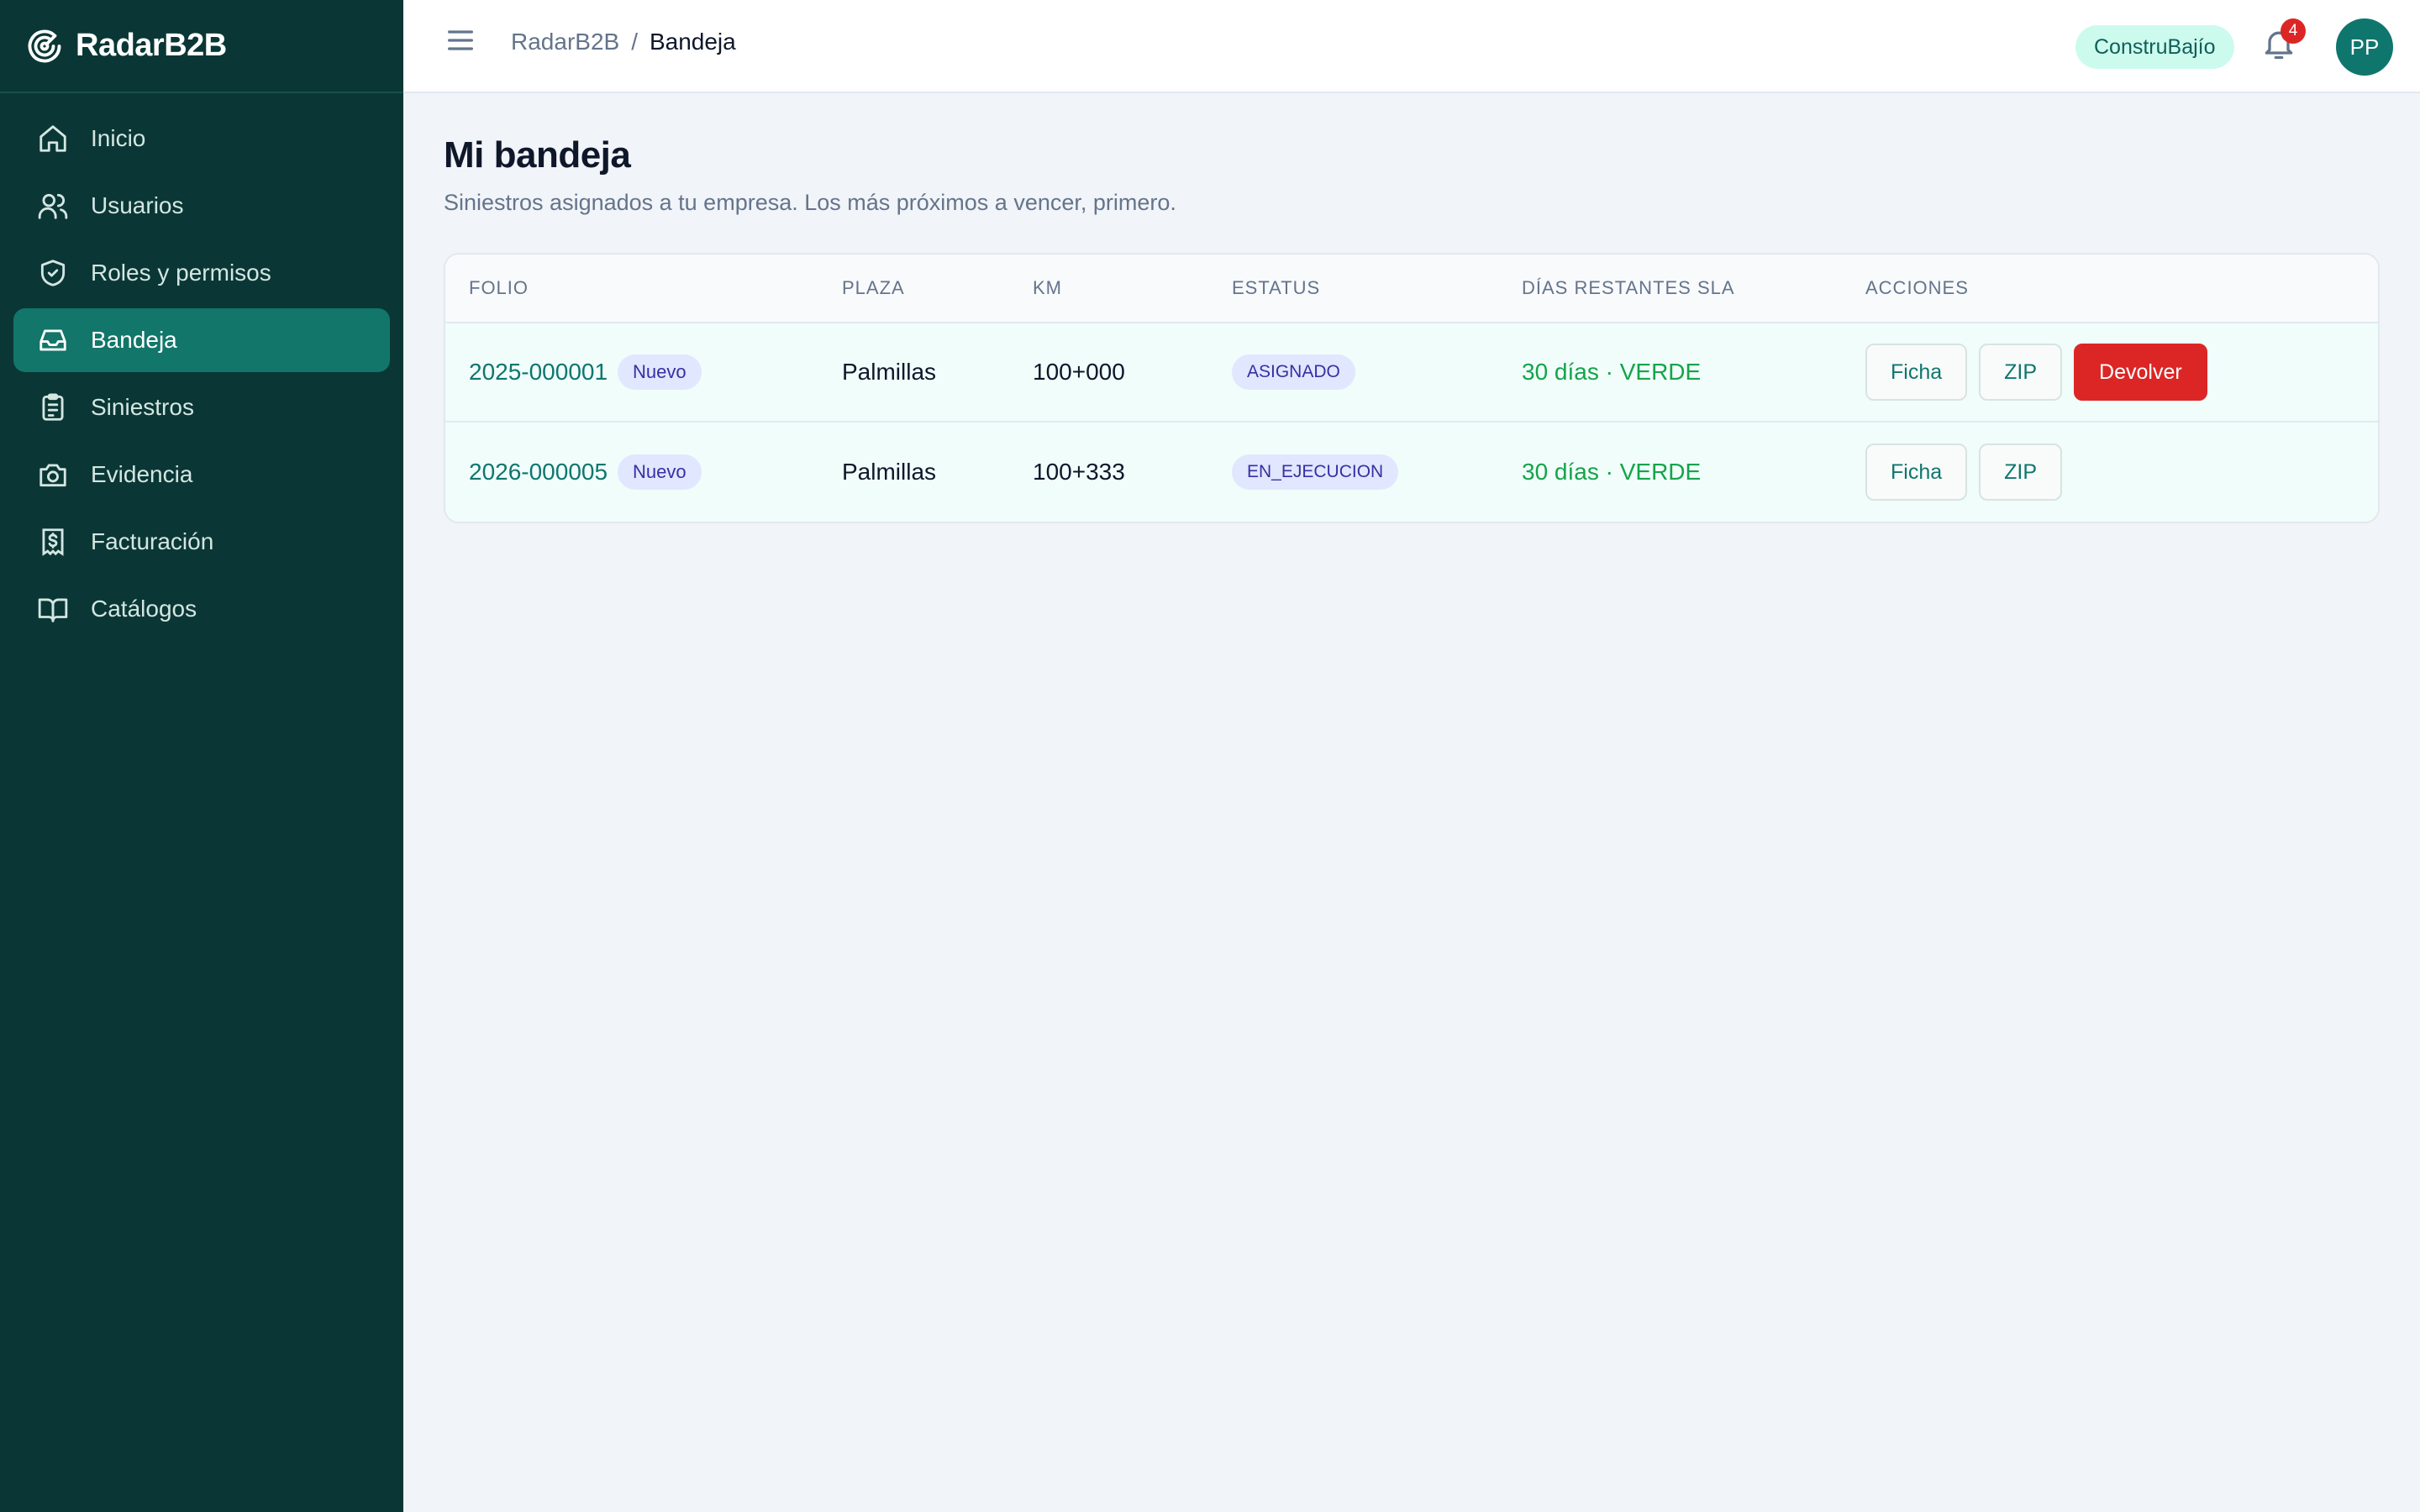  I want to click on company-badge: ConstruBajío, so click(2154, 47).